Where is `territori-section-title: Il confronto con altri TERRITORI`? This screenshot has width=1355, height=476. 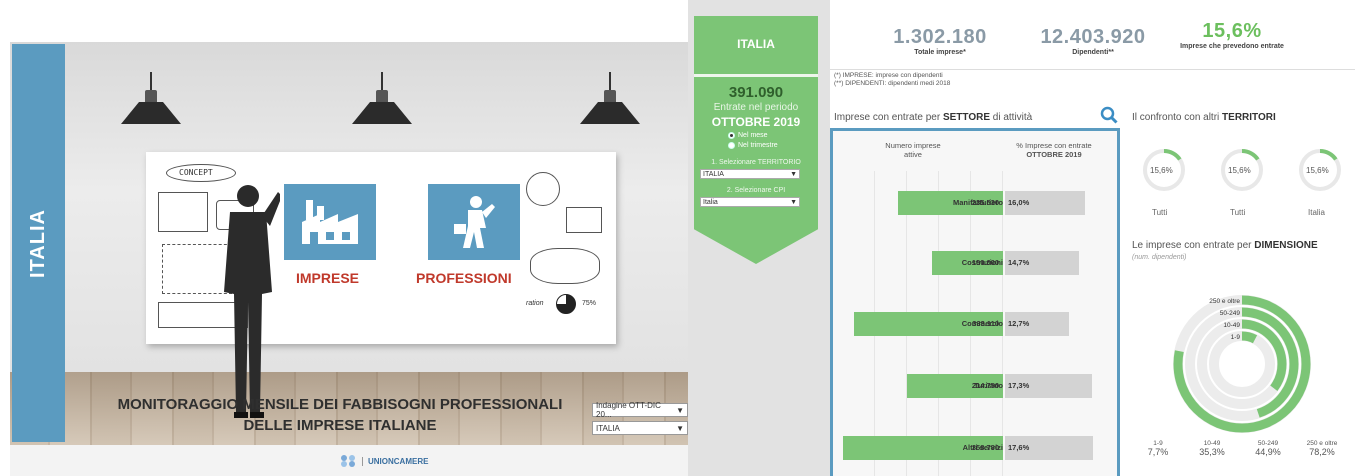 territori-section-title: Il confronto con altri TERRITORI is located at coordinates (1204, 117).